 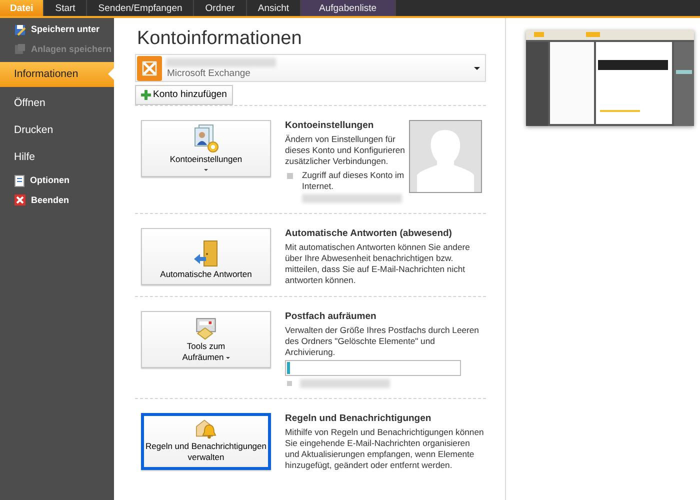 What do you see at coordinates (111, 74) in the screenshot?
I see `pointer-icon` at bounding box center [111, 74].